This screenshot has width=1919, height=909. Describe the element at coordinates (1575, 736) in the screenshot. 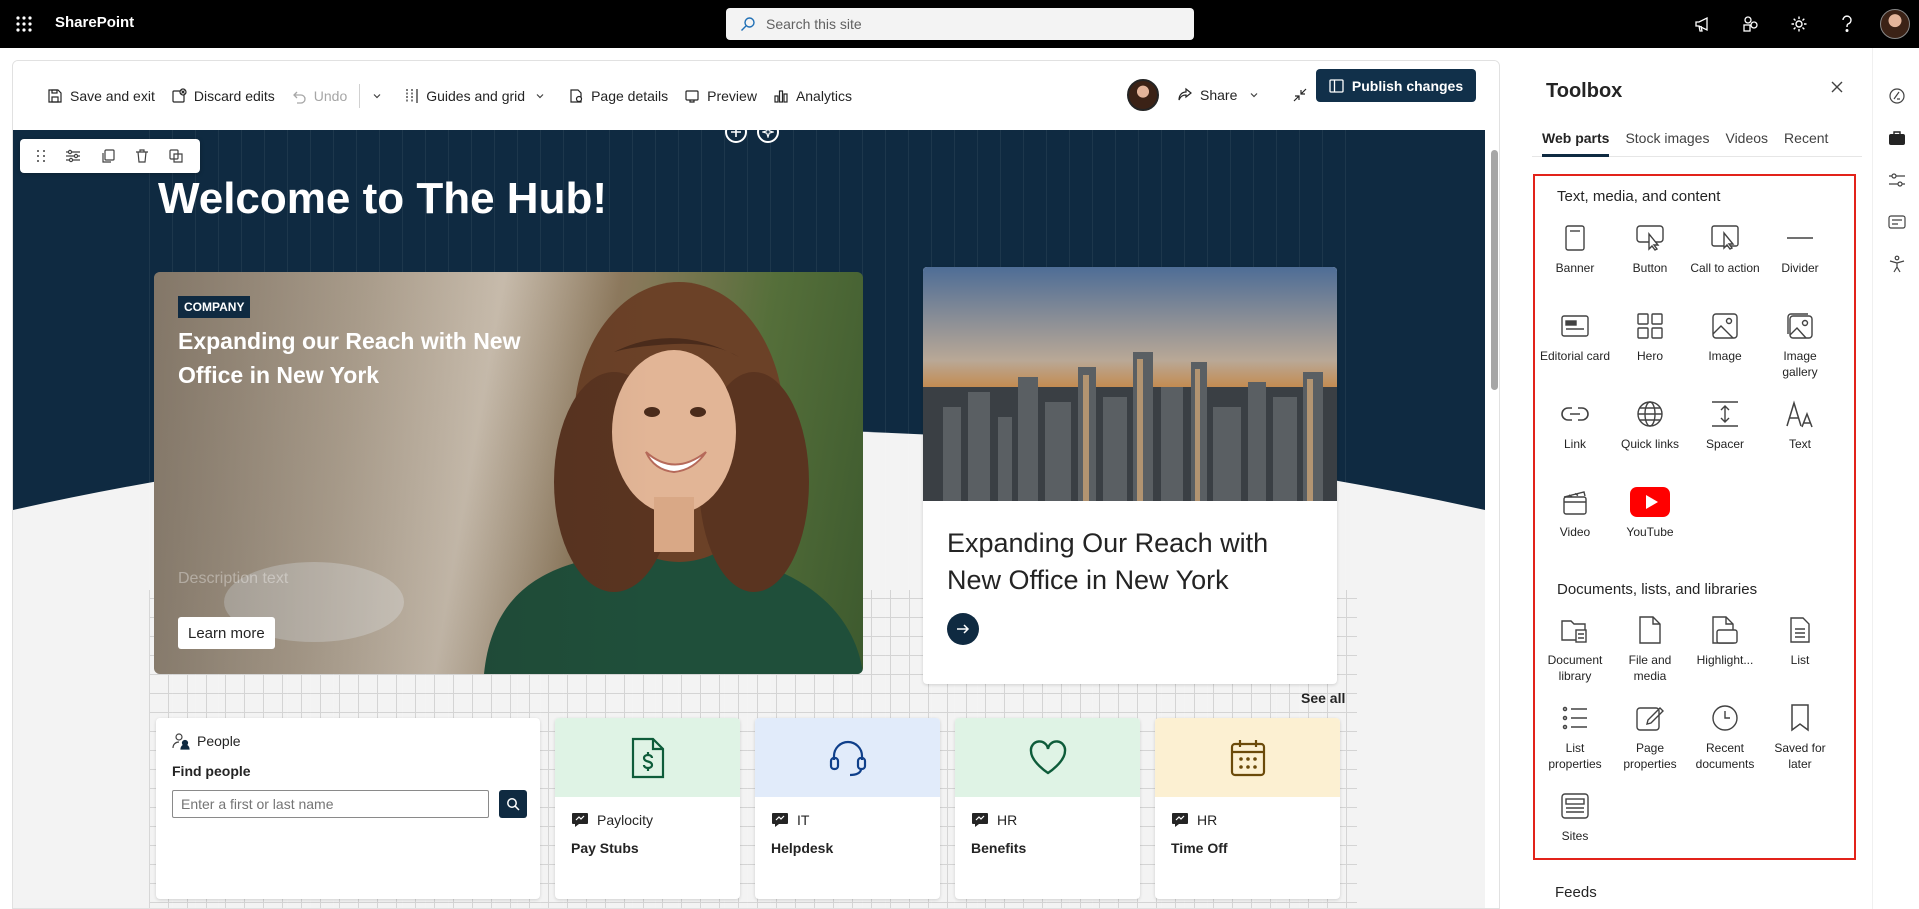

I see `webpart-list-properties: List properties` at that location.